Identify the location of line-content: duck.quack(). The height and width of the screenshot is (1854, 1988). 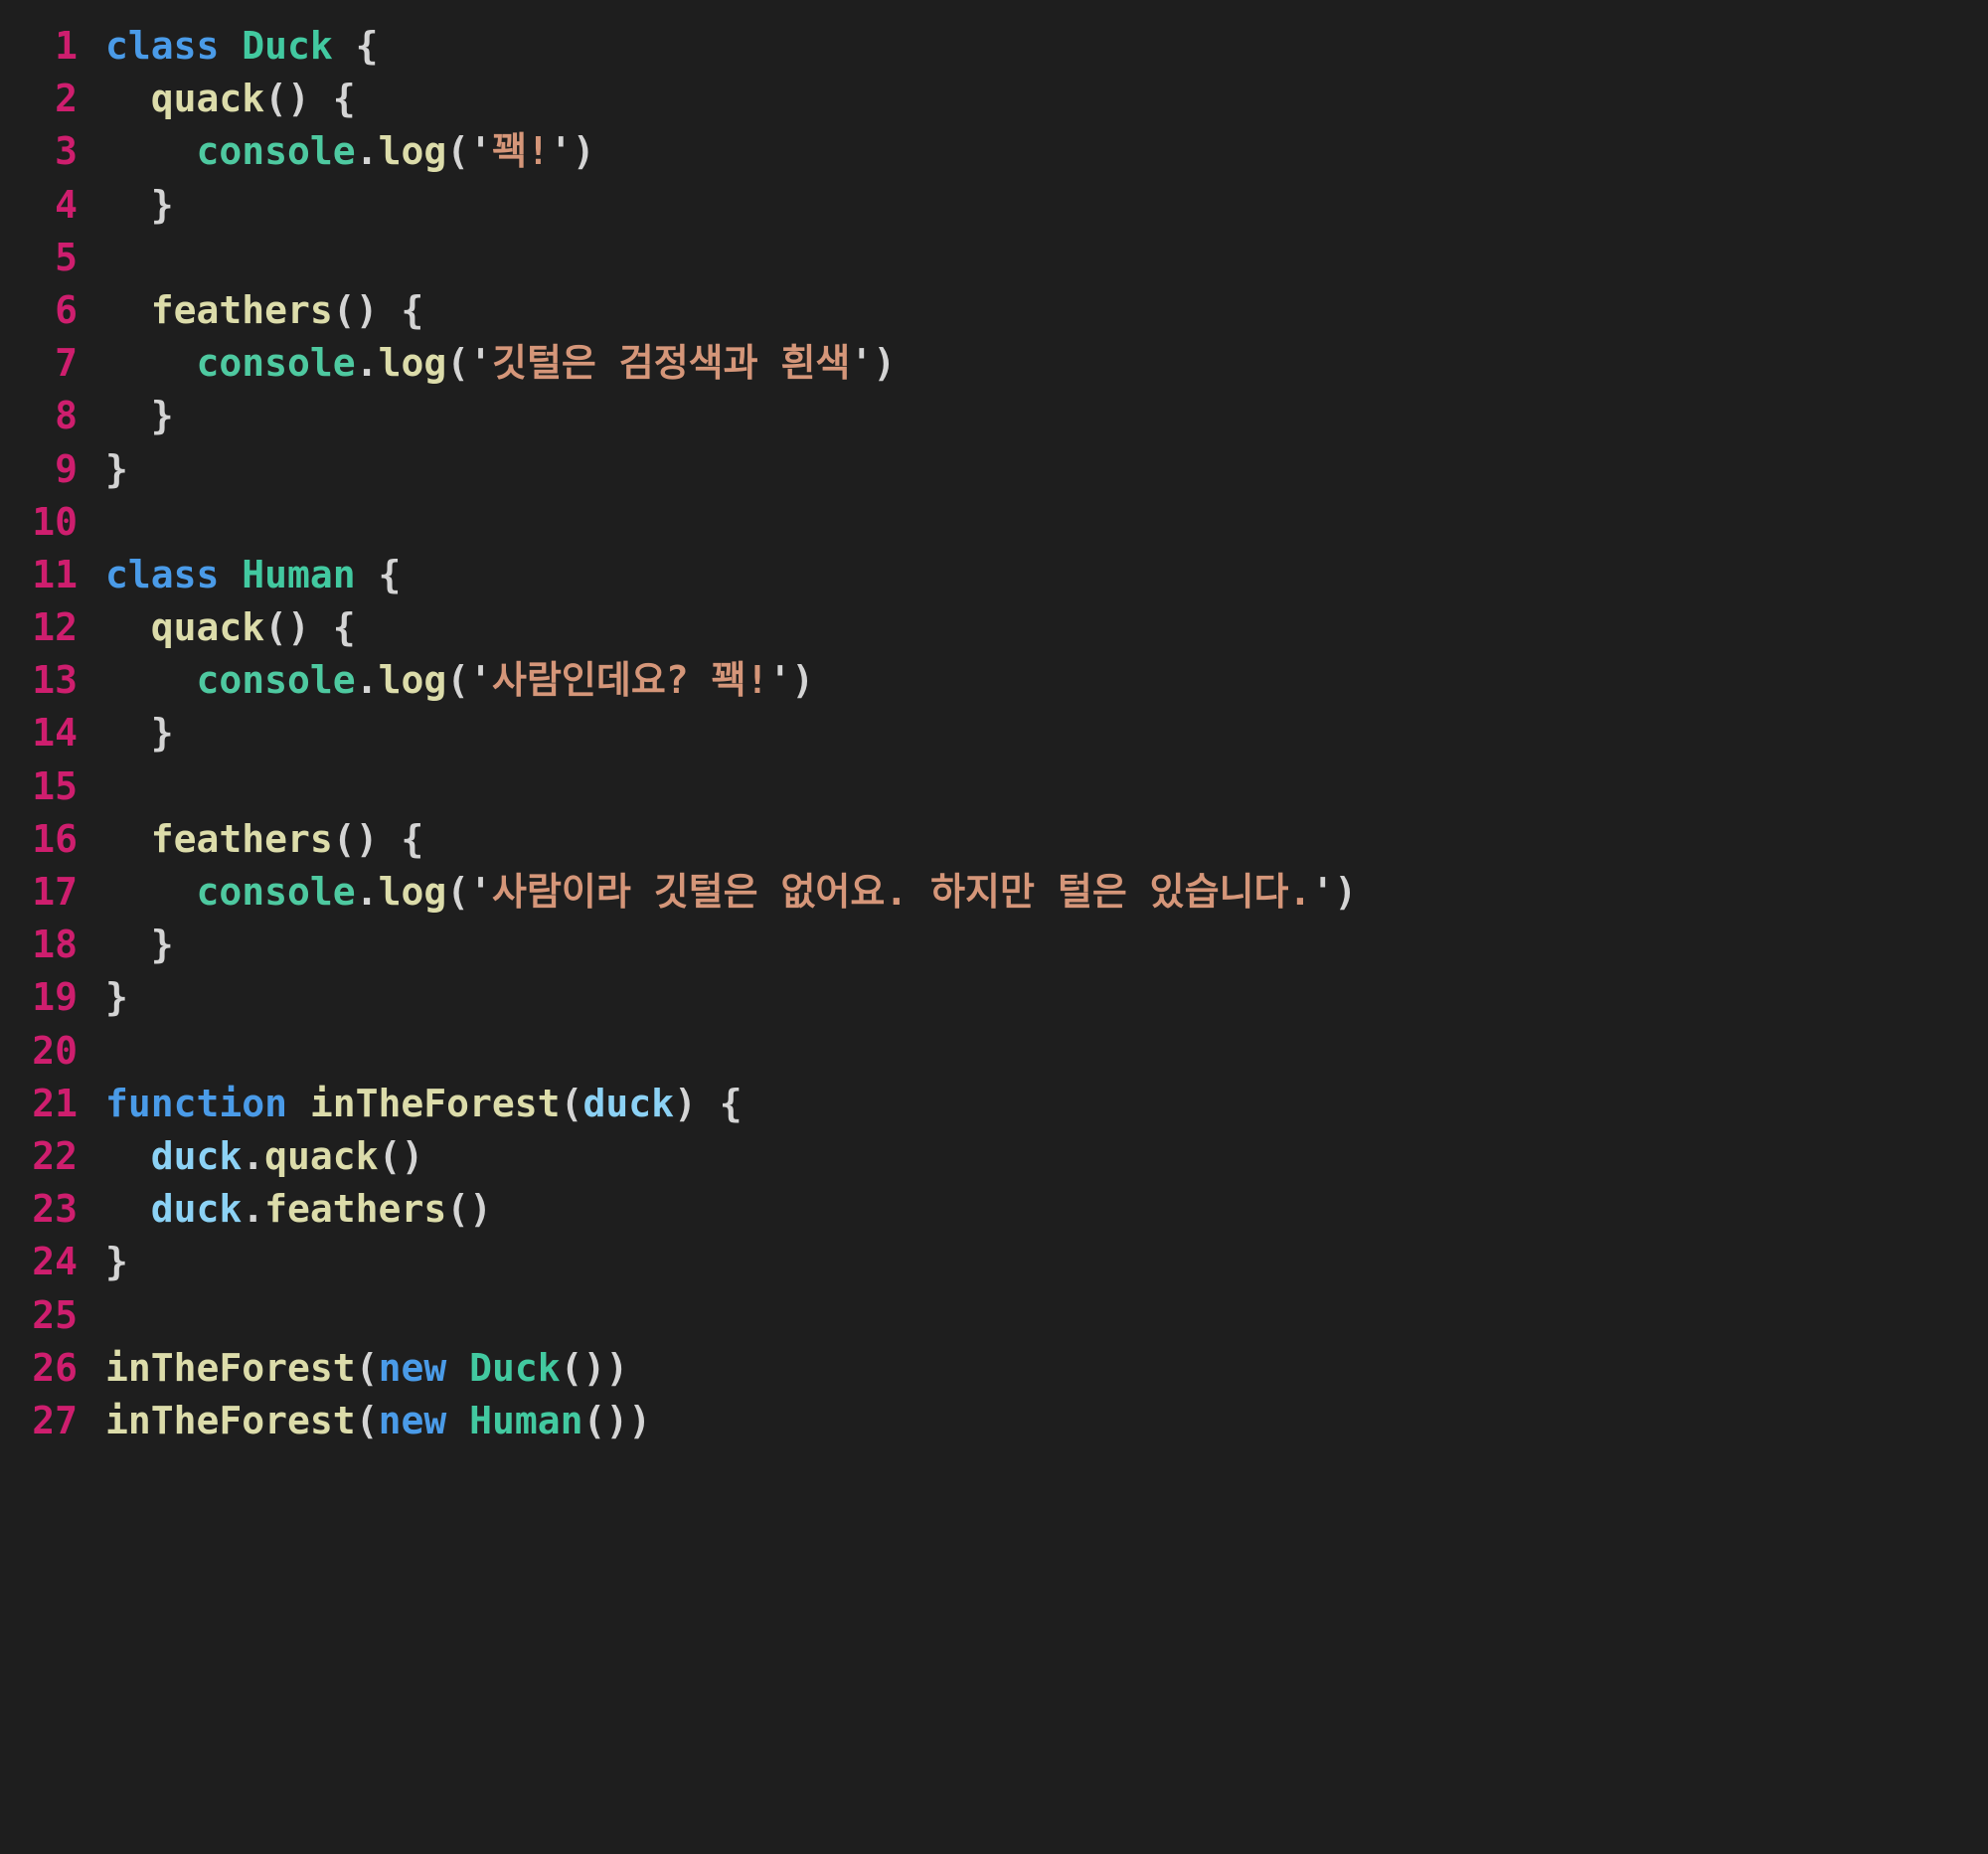
(251, 1156).